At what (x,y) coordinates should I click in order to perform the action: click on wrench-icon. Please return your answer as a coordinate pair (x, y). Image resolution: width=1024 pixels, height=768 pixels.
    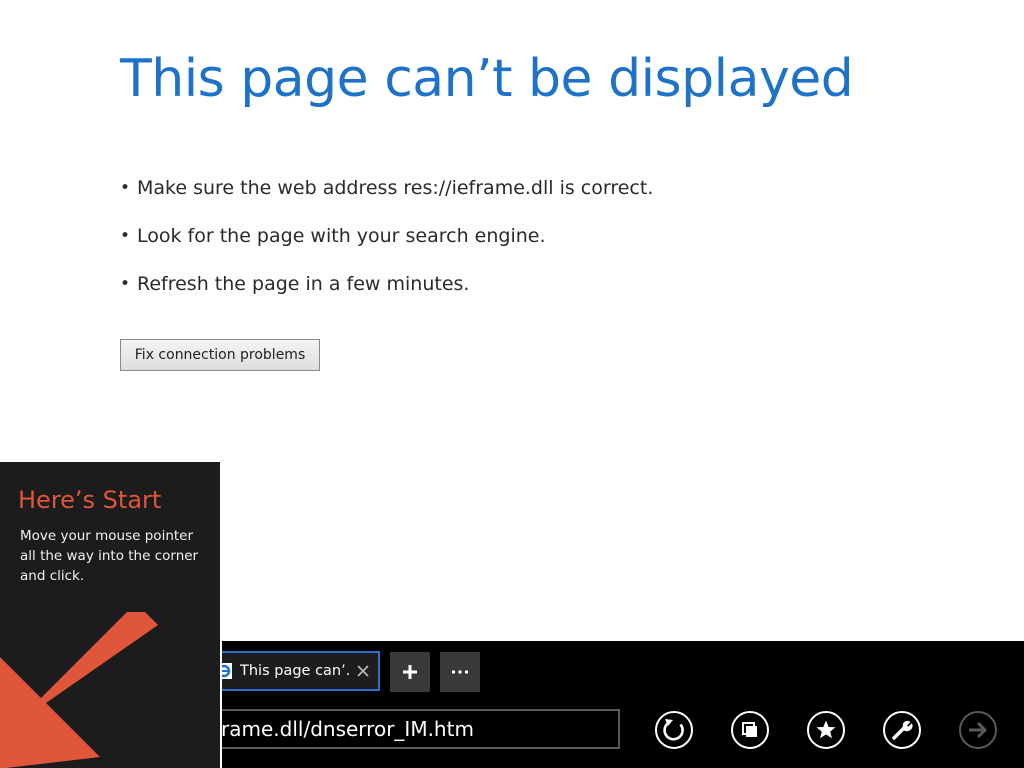
    Looking at the image, I should click on (902, 730).